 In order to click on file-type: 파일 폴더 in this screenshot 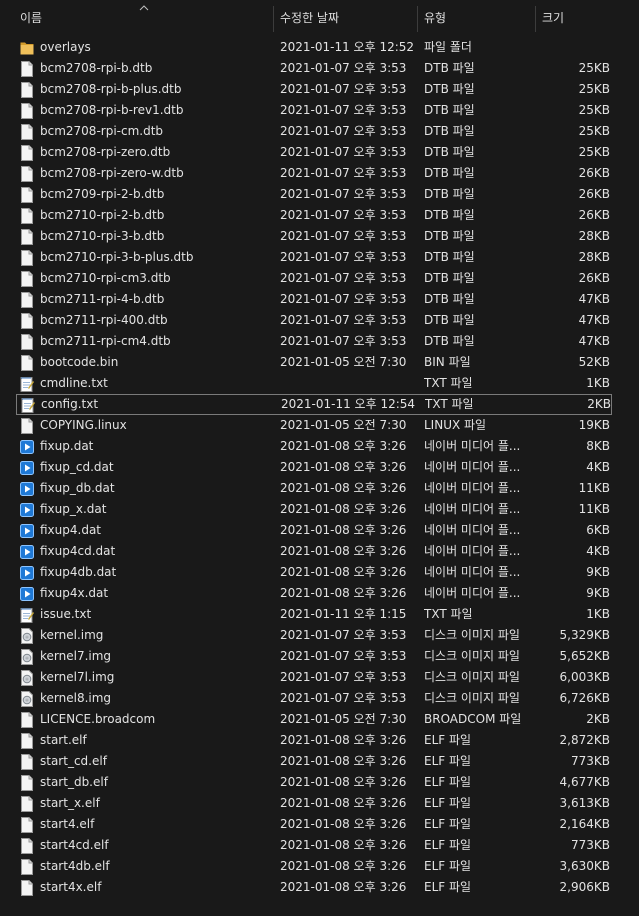, I will do `click(448, 47)`.